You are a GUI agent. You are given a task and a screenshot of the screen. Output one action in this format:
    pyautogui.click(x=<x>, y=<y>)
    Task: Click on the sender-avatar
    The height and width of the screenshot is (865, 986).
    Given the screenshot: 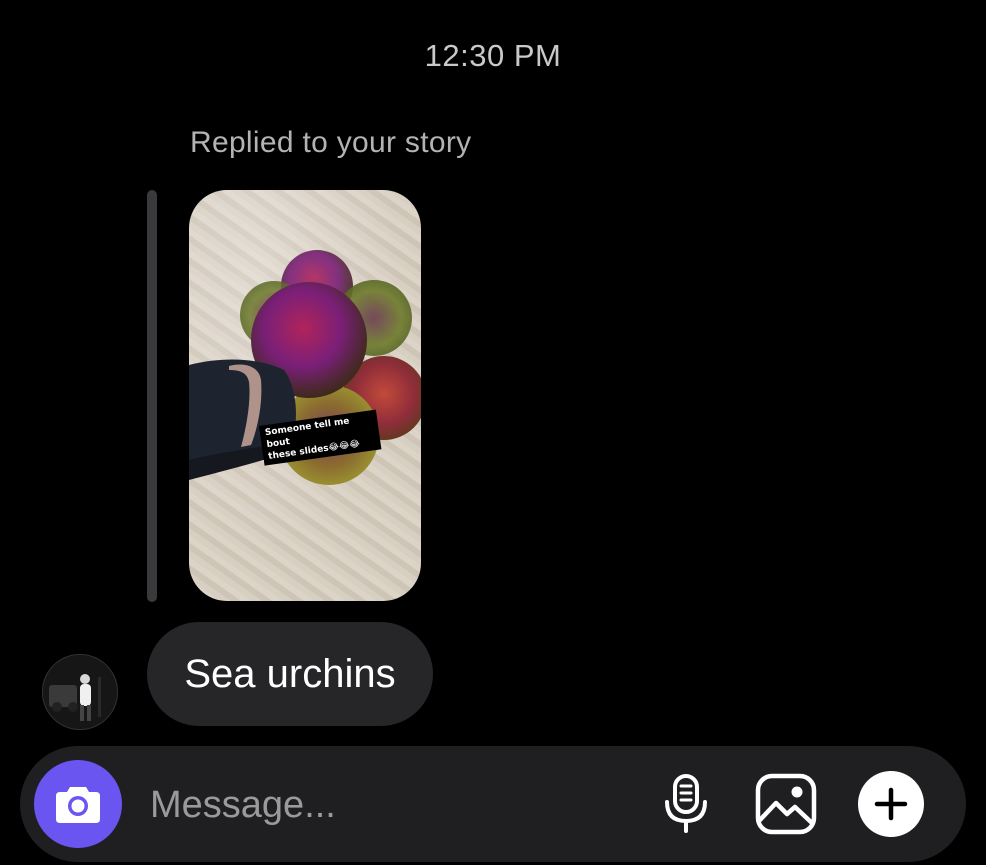 What is the action you would take?
    pyautogui.click(x=80, y=692)
    